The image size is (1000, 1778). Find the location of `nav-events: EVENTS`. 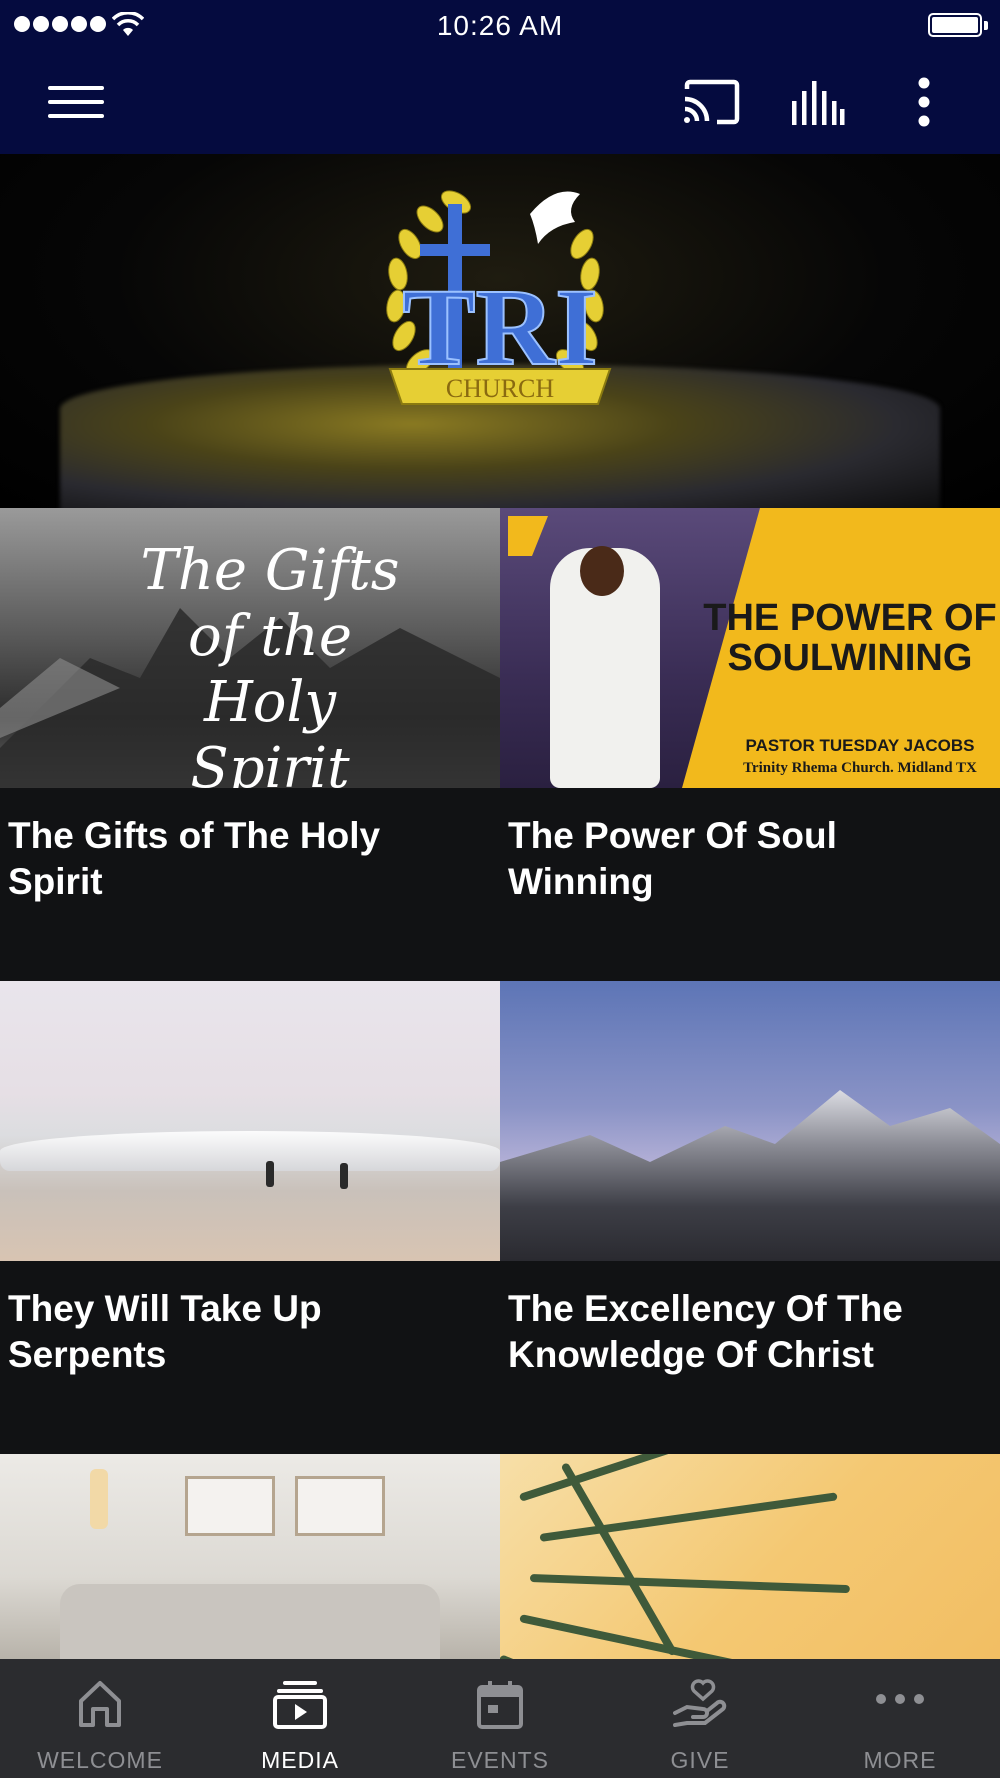

nav-events: EVENTS is located at coordinates (500, 1718).